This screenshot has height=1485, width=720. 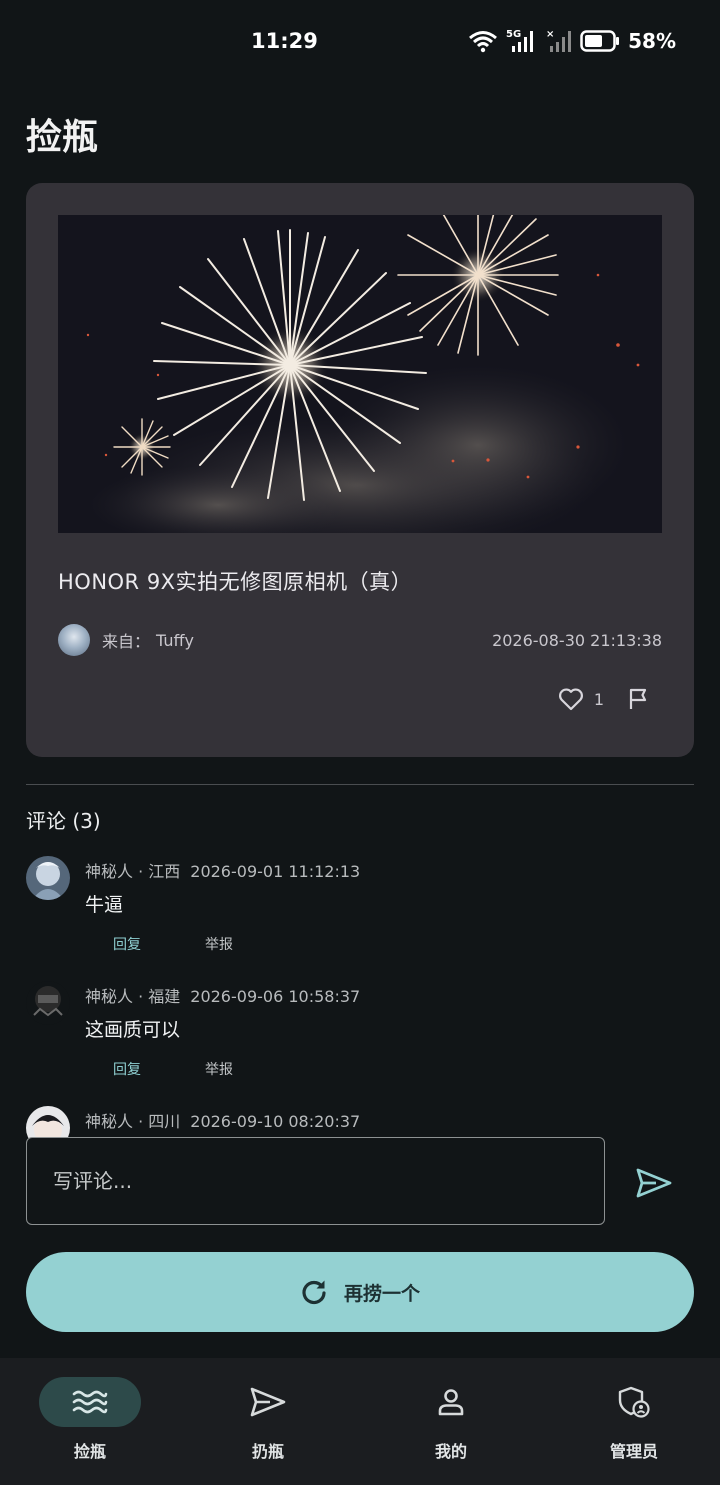 What do you see at coordinates (513, 34) in the screenshot?
I see `svg-text: 5G` at bounding box center [513, 34].